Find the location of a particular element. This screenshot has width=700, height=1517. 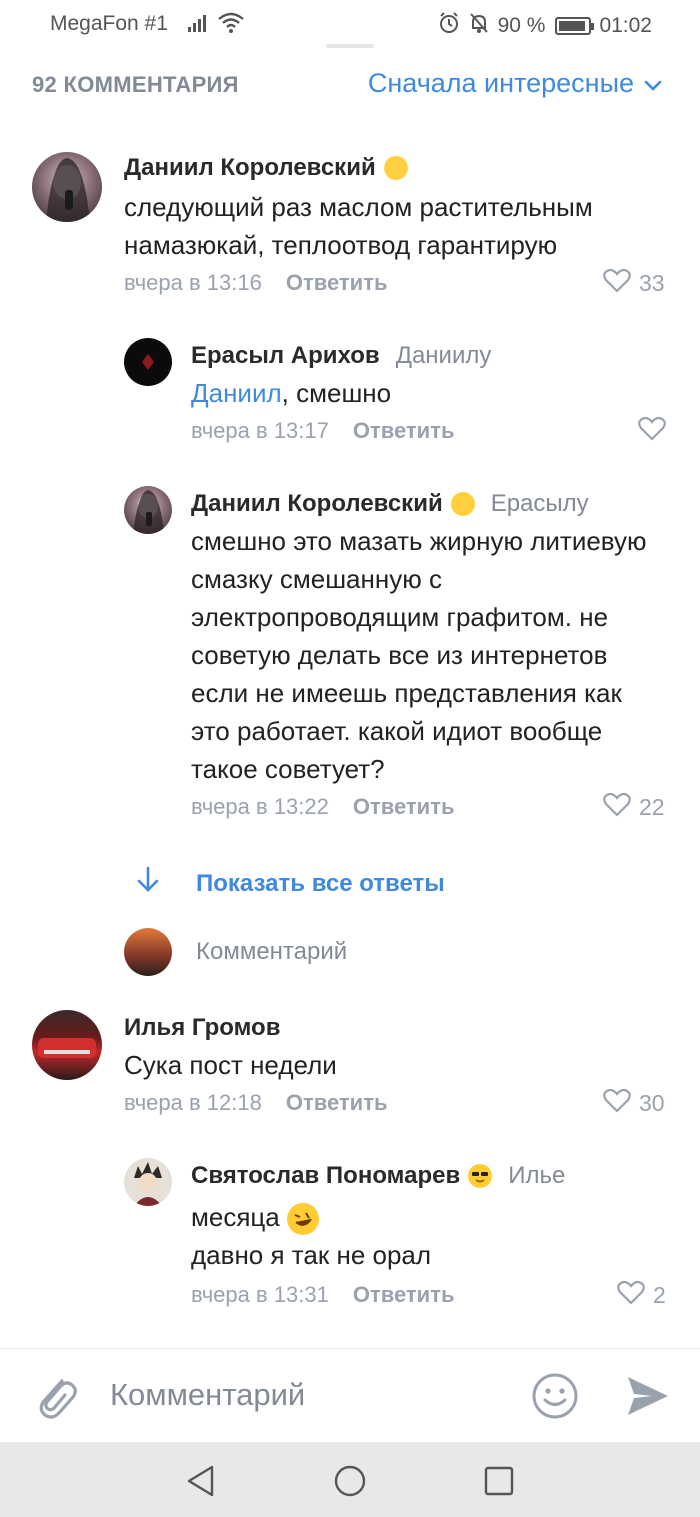

like-button: 30 is located at coordinates (634, 1103).